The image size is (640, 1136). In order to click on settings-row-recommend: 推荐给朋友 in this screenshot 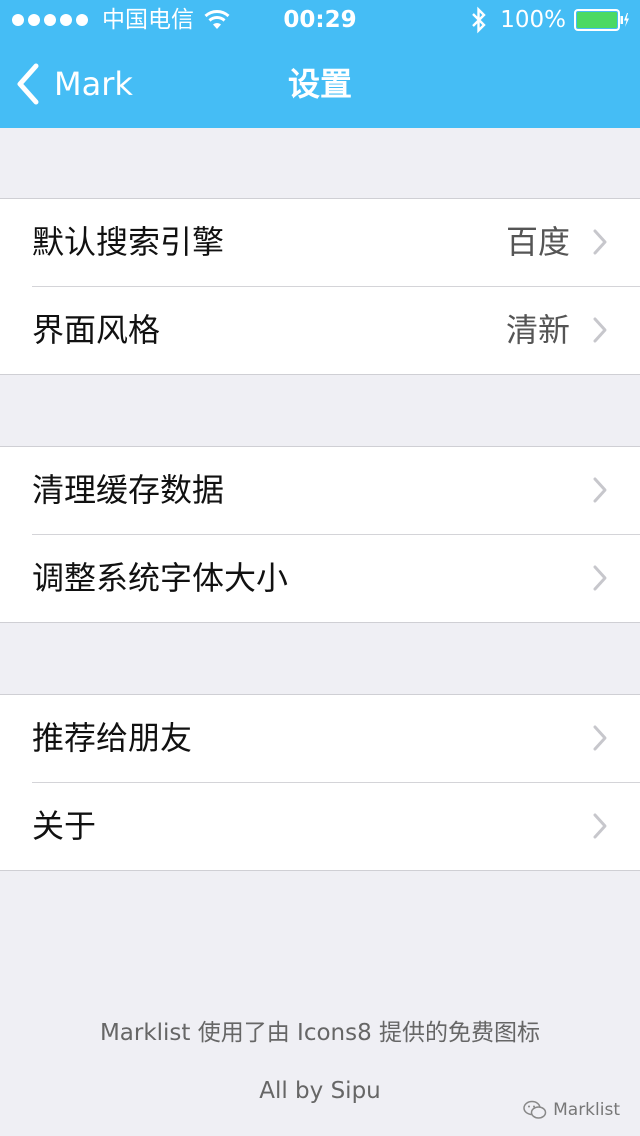, I will do `click(320, 738)`.